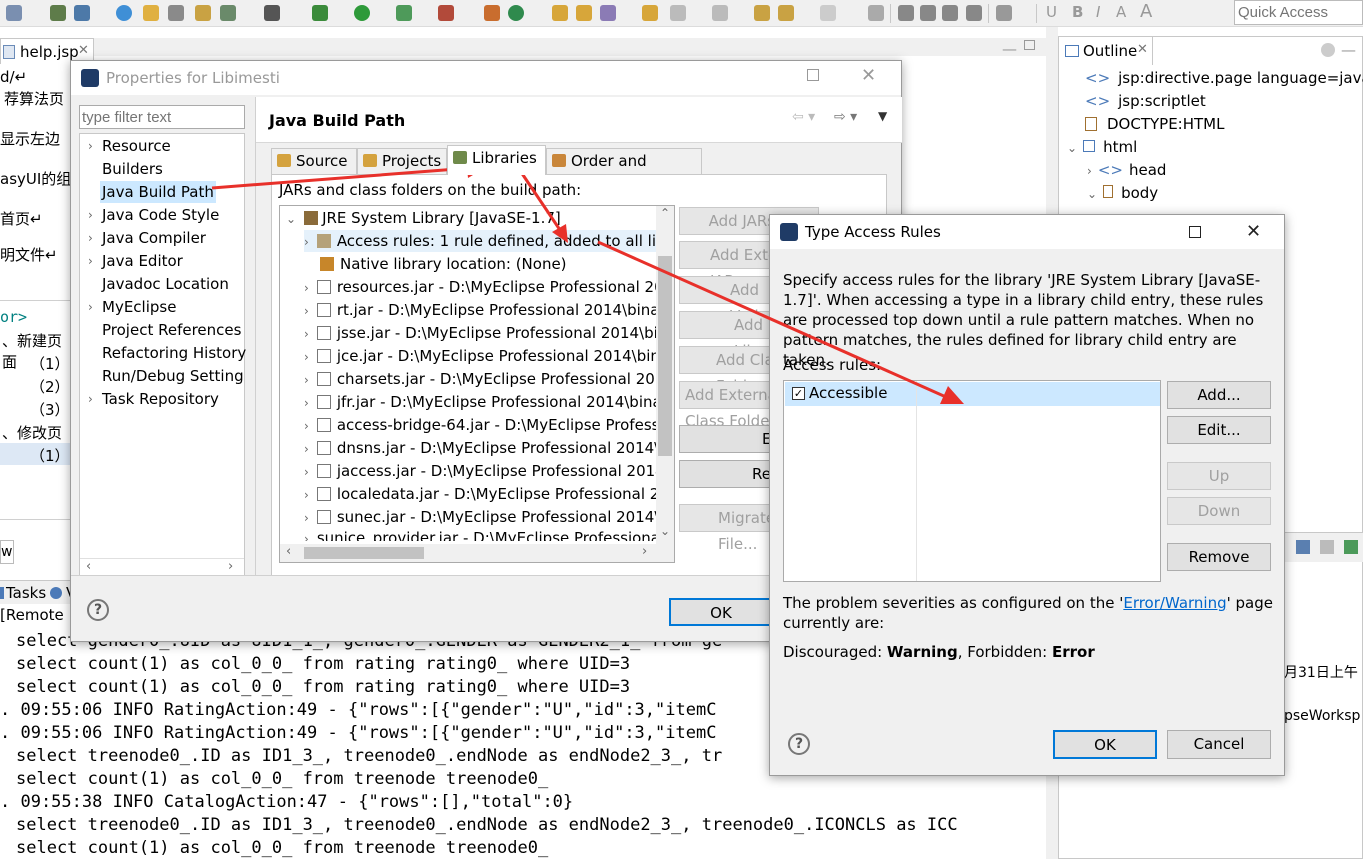 The width and height of the screenshot is (1363, 859). What do you see at coordinates (560, 233) in the screenshot?
I see `annotation-arrowhead` at bounding box center [560, 233].